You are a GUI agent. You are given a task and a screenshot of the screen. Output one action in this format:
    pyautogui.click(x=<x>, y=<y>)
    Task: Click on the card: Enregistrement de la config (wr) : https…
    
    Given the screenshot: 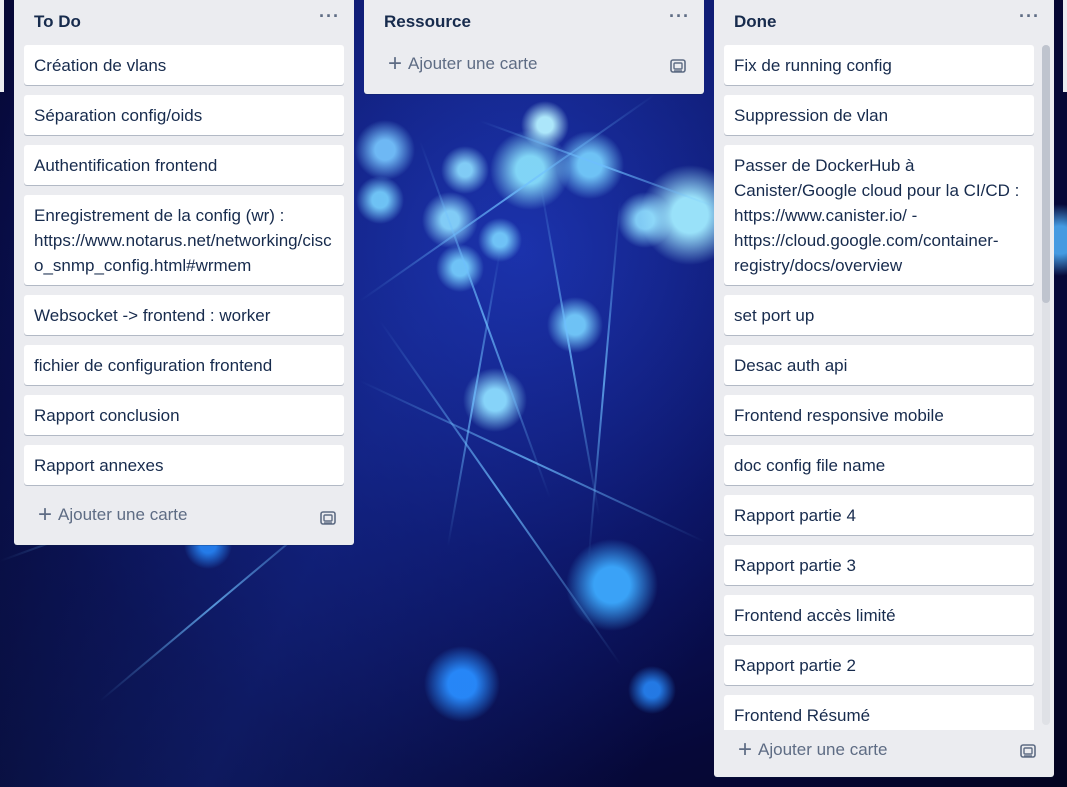 What is the action you would take?
    pyautogui.click(x=184, y=240)
    